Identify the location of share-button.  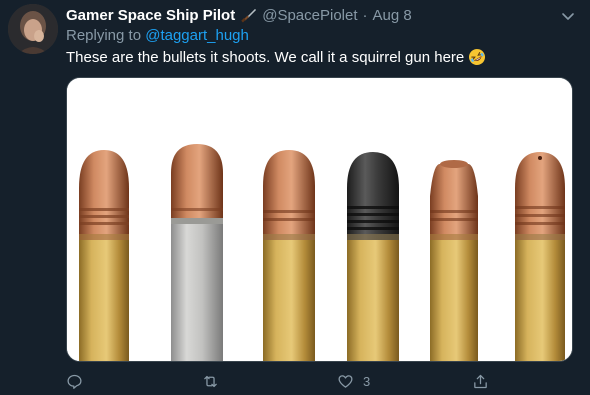
(485, 381).